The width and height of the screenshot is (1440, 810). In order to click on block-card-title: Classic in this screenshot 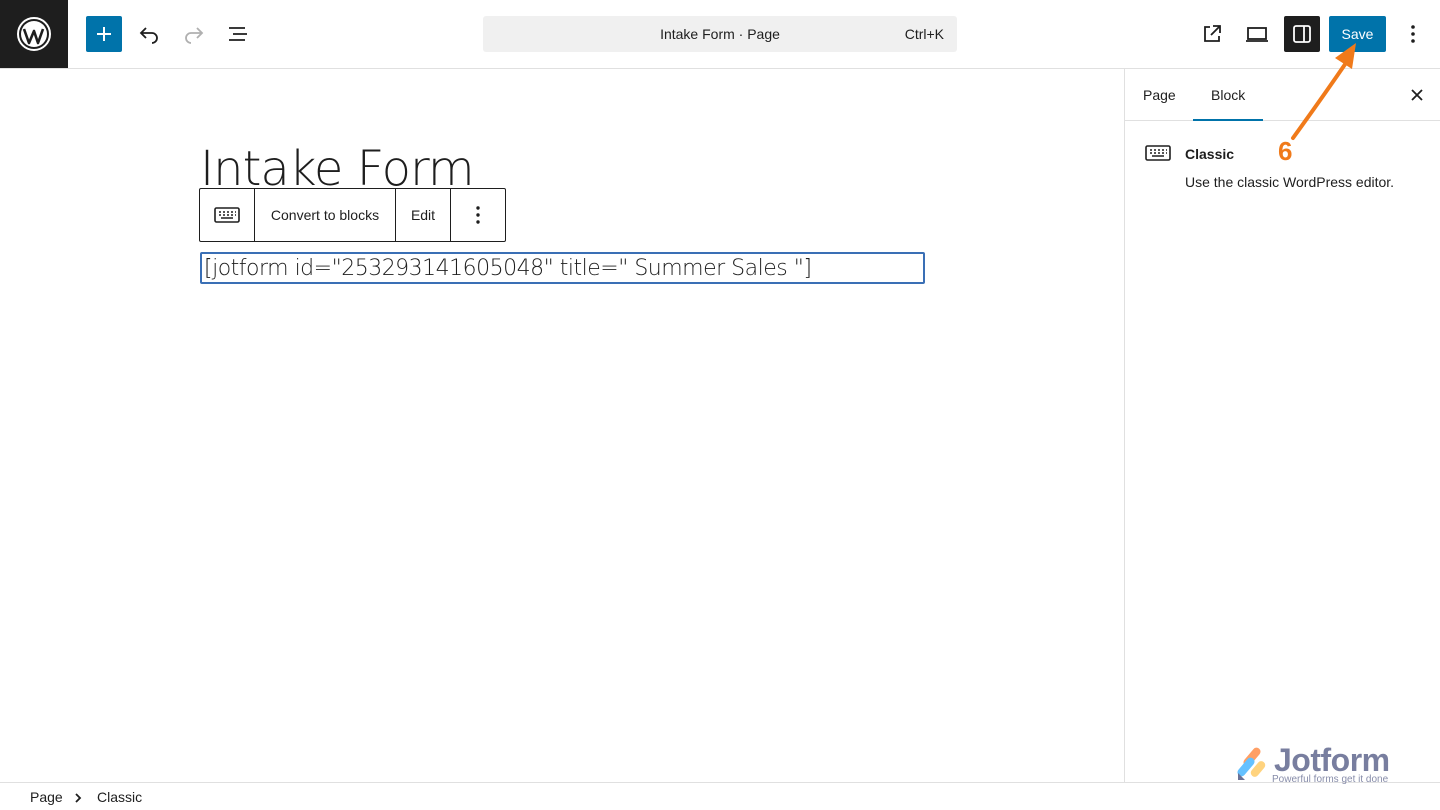, I will do `click(1210, 154)`.